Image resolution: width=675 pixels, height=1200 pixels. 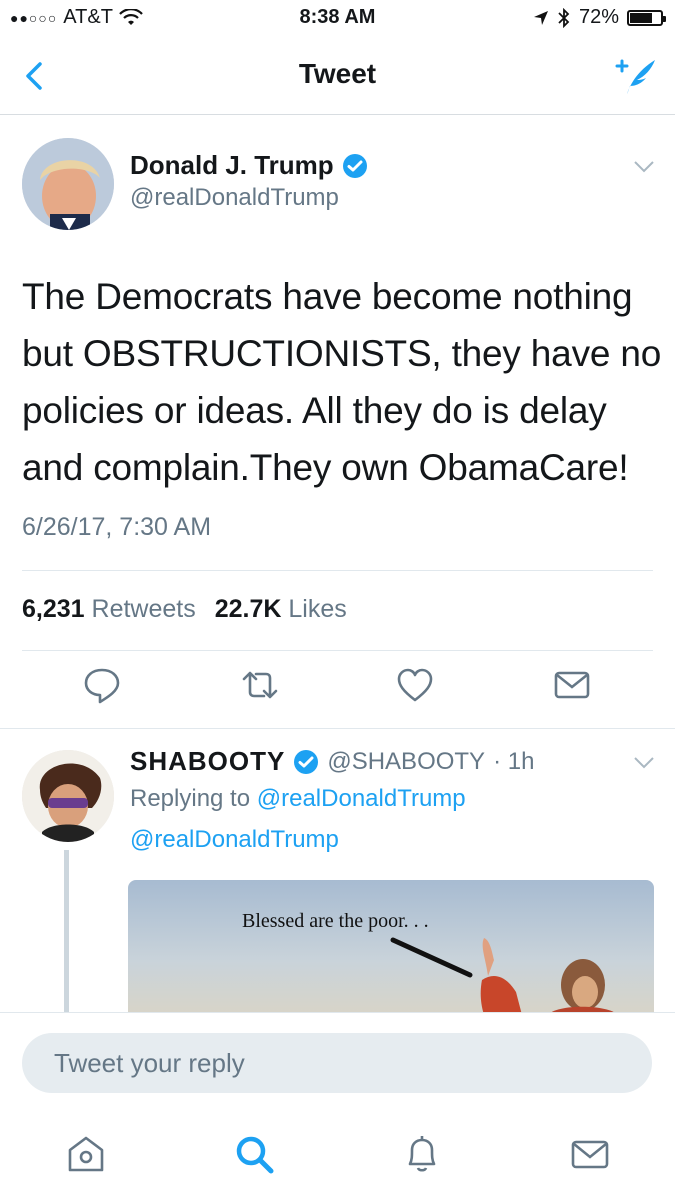 I want to click on author-name-row: Donald J. Trump, so click(x=249, y=165).